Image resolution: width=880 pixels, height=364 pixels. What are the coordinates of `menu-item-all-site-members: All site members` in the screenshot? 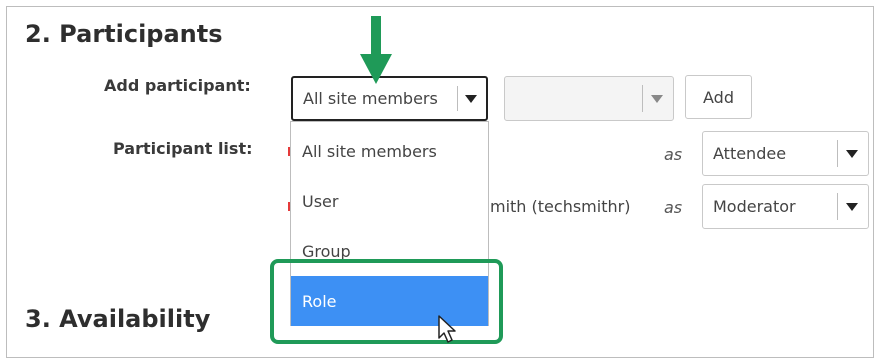 It's located at (389, 151).